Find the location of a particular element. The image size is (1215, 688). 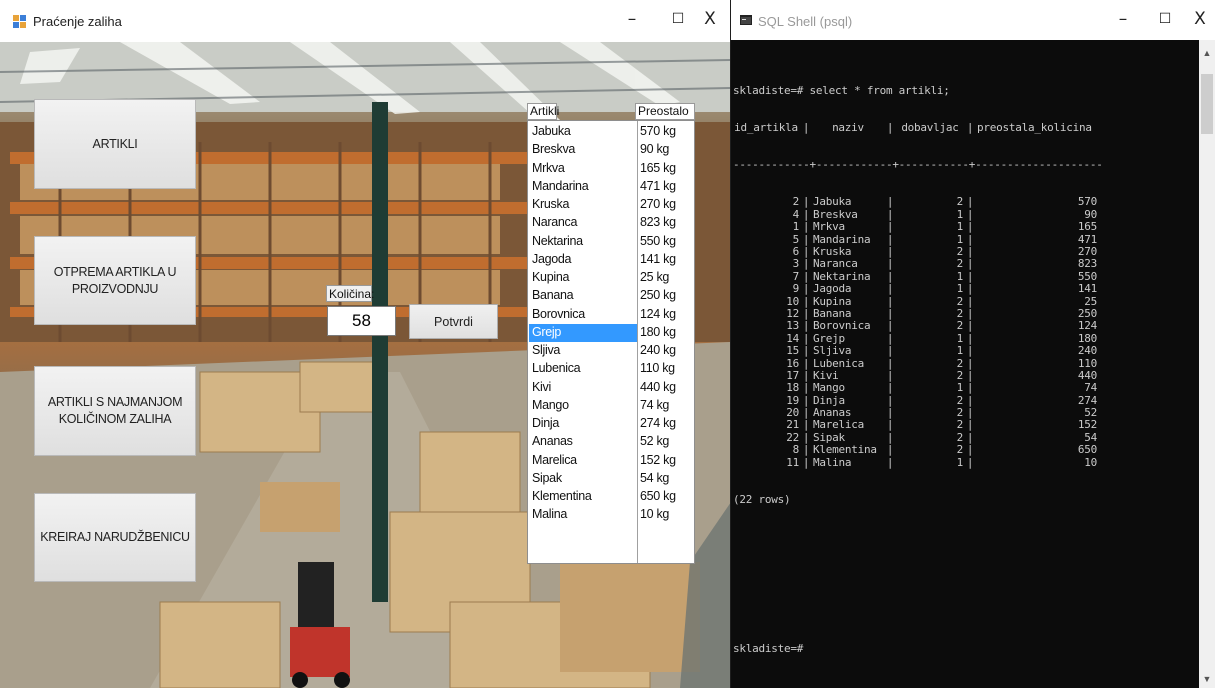

list-item-name: Kivi is located at coordinates (583, 388).